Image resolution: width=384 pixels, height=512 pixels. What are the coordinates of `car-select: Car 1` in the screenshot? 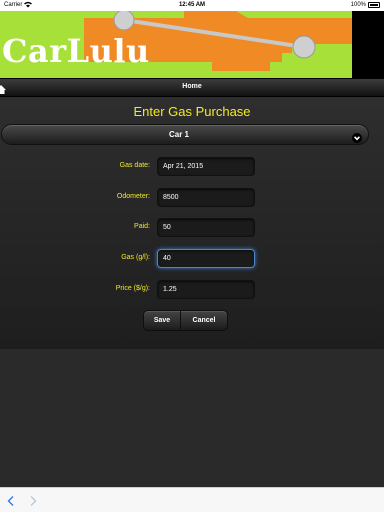 It's located at (185, 134).